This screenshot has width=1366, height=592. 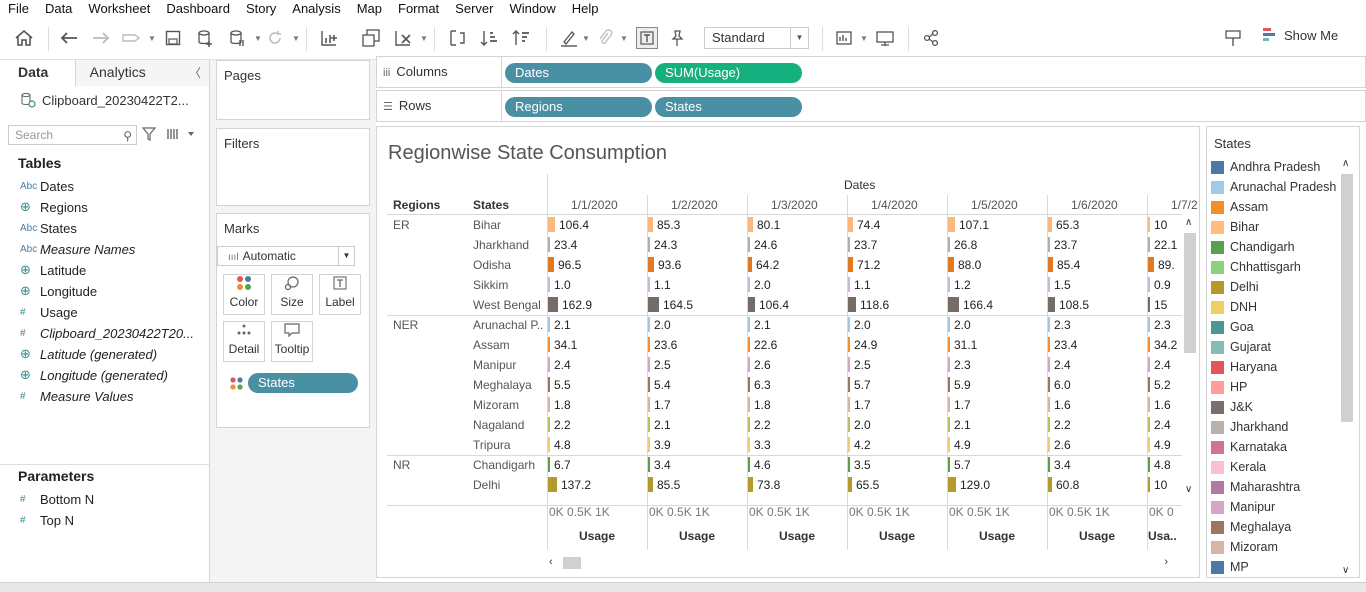 I want to click on presentation-mode-icon, so click(x=885, y=38).